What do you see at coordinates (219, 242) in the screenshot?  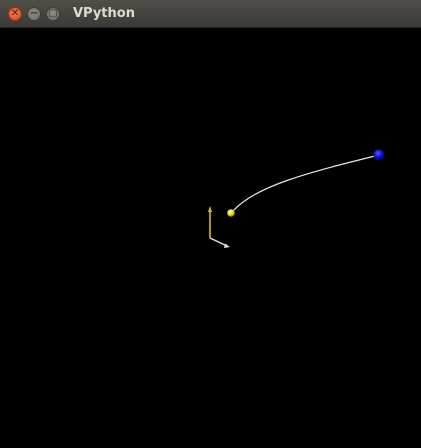 I see `x-axis-arrow` at bounding box center [219, 242].